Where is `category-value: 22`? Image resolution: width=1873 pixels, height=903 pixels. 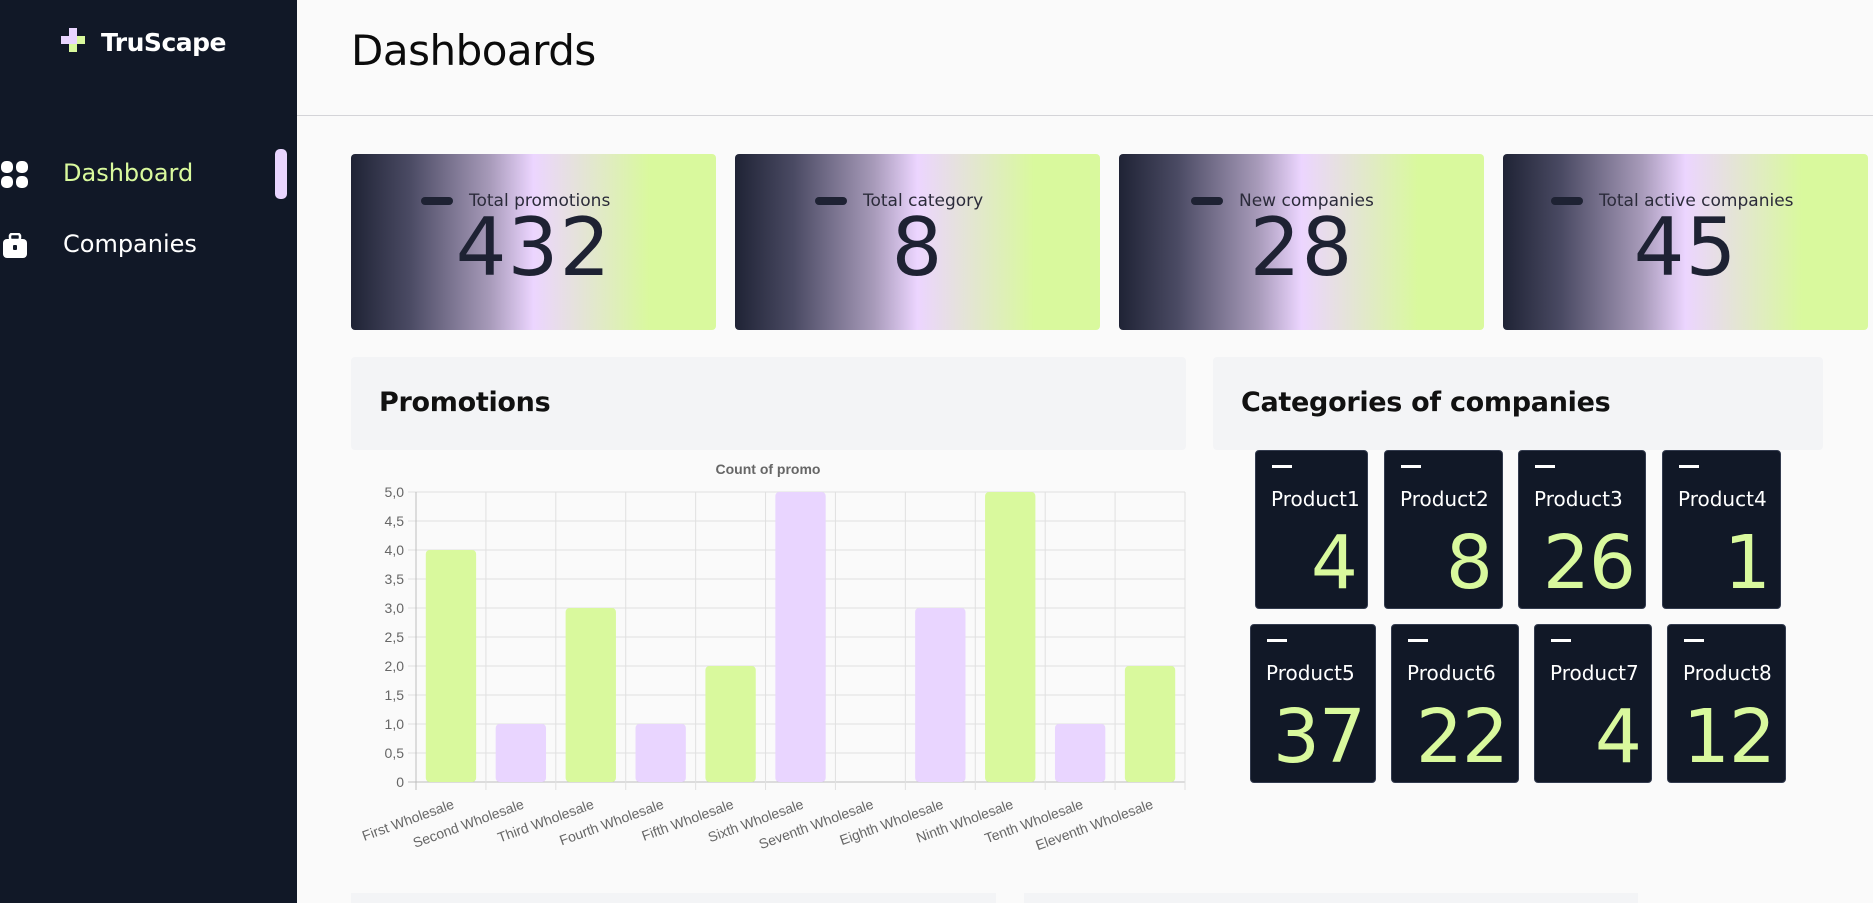
category-value: 22 is located at coordinates (1462, 737).